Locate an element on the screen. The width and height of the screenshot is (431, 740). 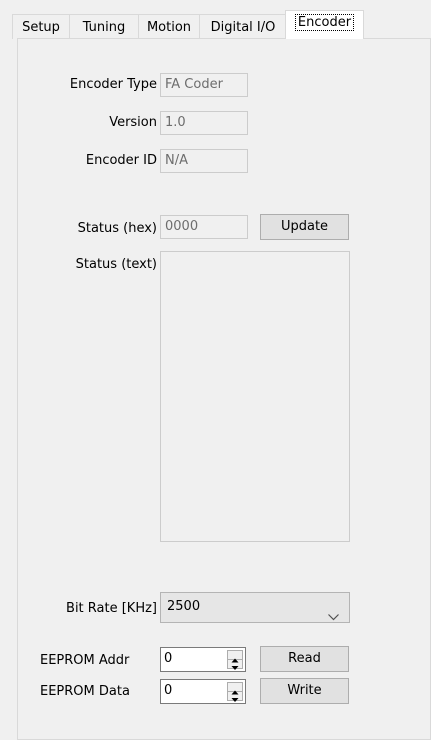
chevron-down-icon is located at coordinates (333, 618).